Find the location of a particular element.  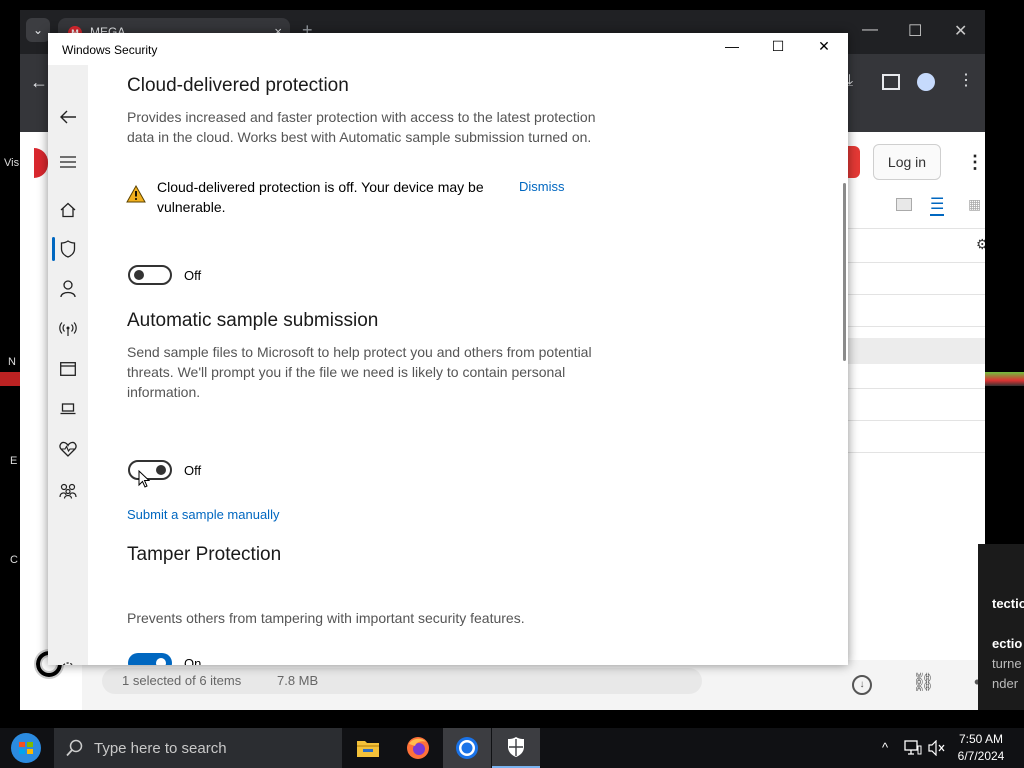

tamper-protection-toggle is located at coordinates (150, 659).